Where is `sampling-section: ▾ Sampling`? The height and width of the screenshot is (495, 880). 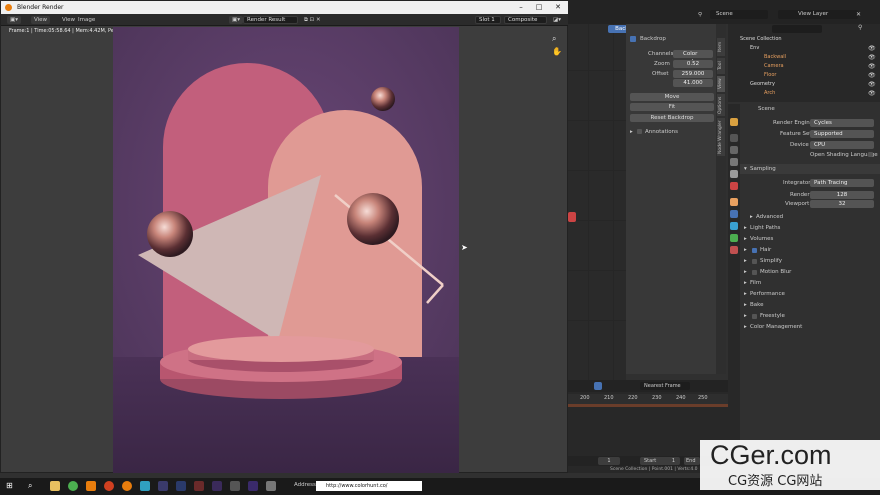
sampling-section: ▾ Sampling is located at coordinates (810, 169).